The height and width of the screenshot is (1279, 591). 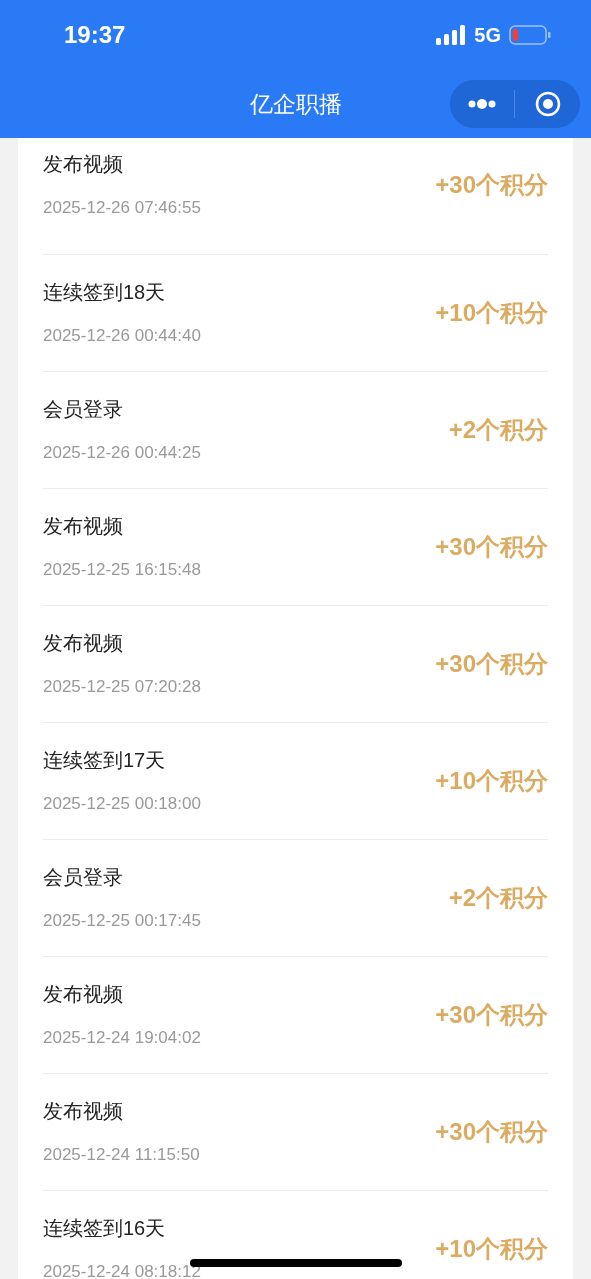 I want to click on record-time: 2025-12-26 07:46:55, so click(x=122, y=208).